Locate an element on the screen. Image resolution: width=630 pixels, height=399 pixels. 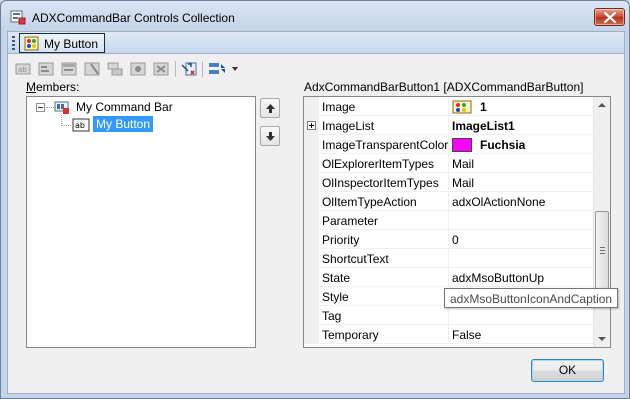
close-button is located at coordinates (609, 17).